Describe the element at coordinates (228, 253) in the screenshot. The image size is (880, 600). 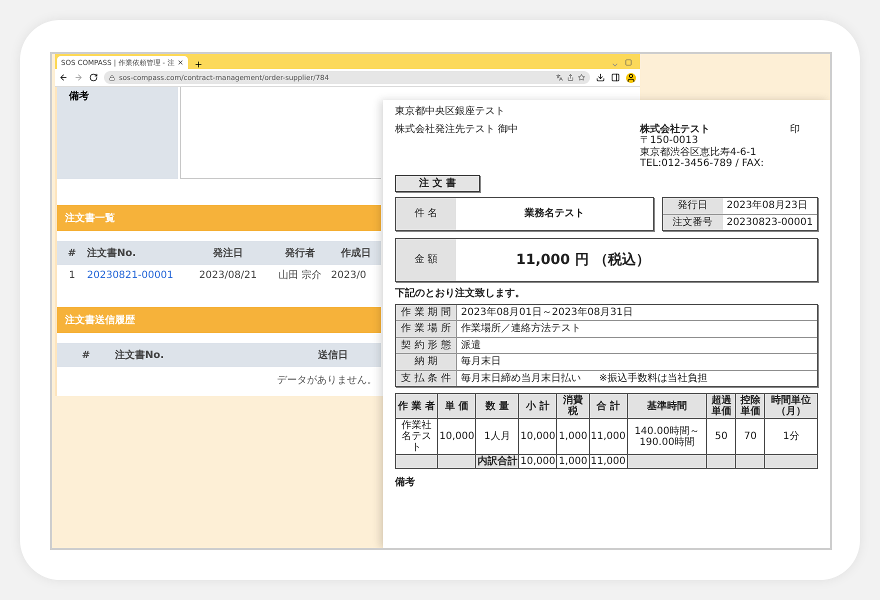
I see `column-header: 発注日` at that location.